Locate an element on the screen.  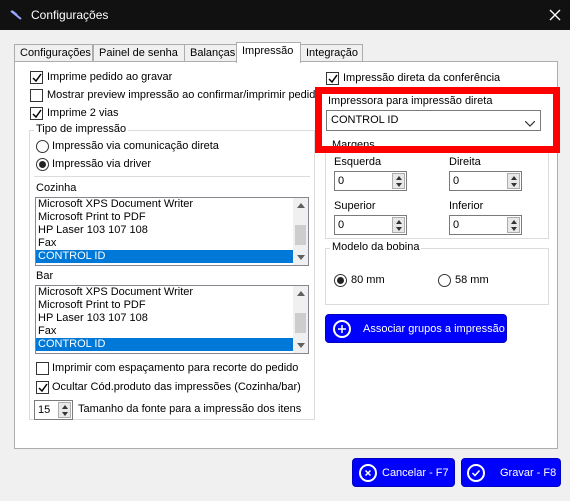
show-preview-checkbox is located at coordinates (36, 95).